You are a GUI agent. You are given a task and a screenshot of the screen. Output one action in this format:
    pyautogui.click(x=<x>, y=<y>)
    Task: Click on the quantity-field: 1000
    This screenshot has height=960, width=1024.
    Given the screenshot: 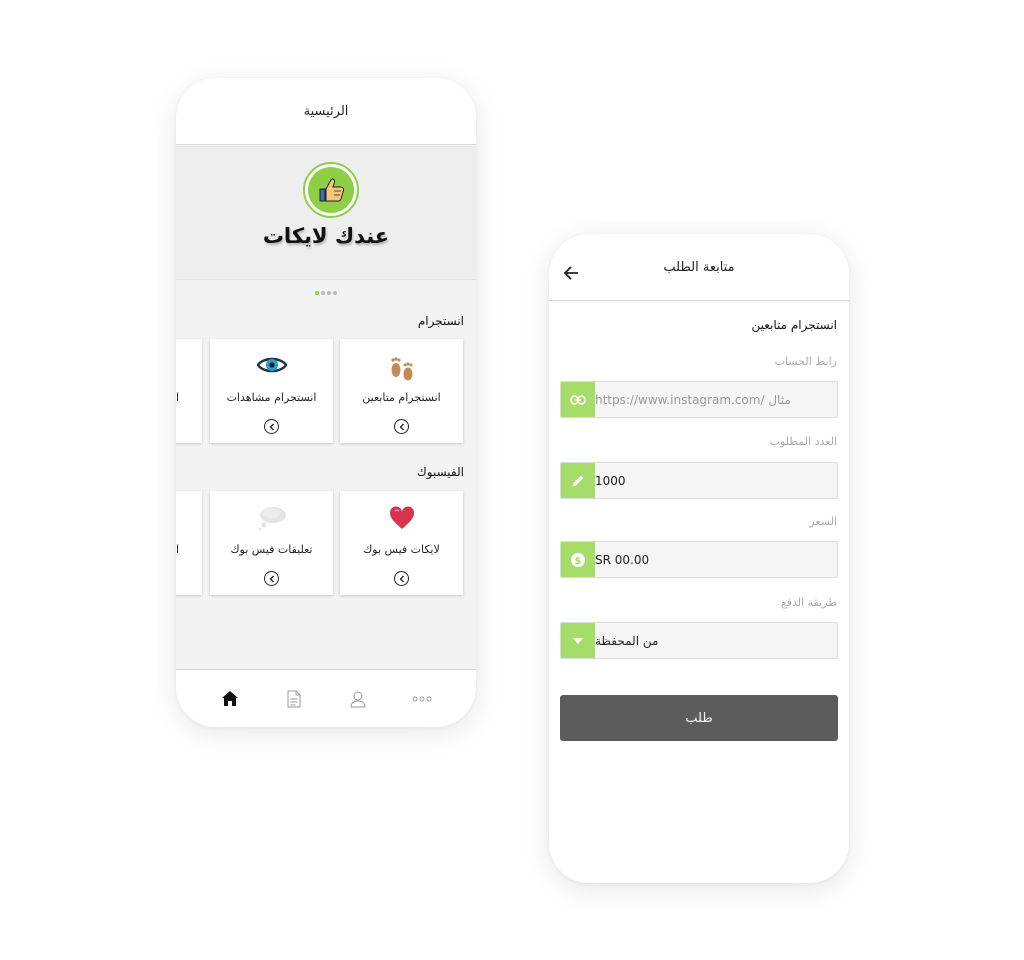 What is the action you would take?
    pyautogui.click(x=699, y=480)
    